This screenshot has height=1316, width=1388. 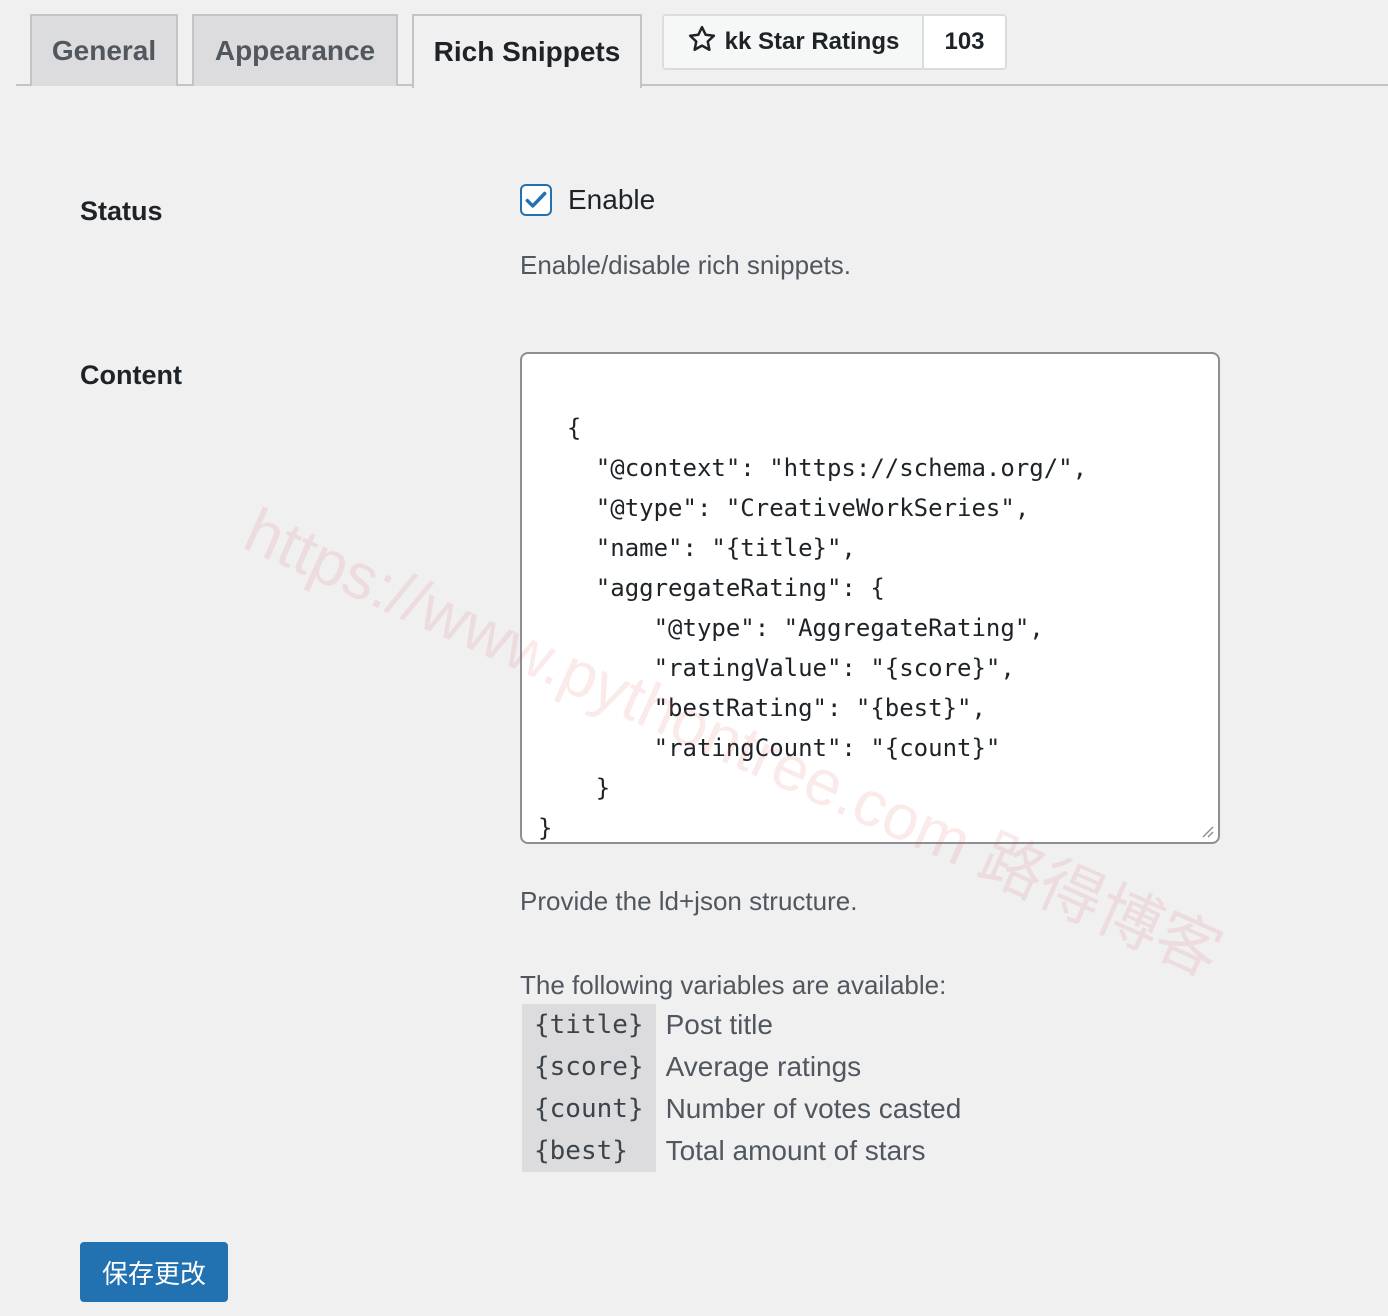 What do you see at coordinates (154, 1272) in the screenshot?
I see `save-changes-button: 保存更改` at bounding box center [154, 1272].